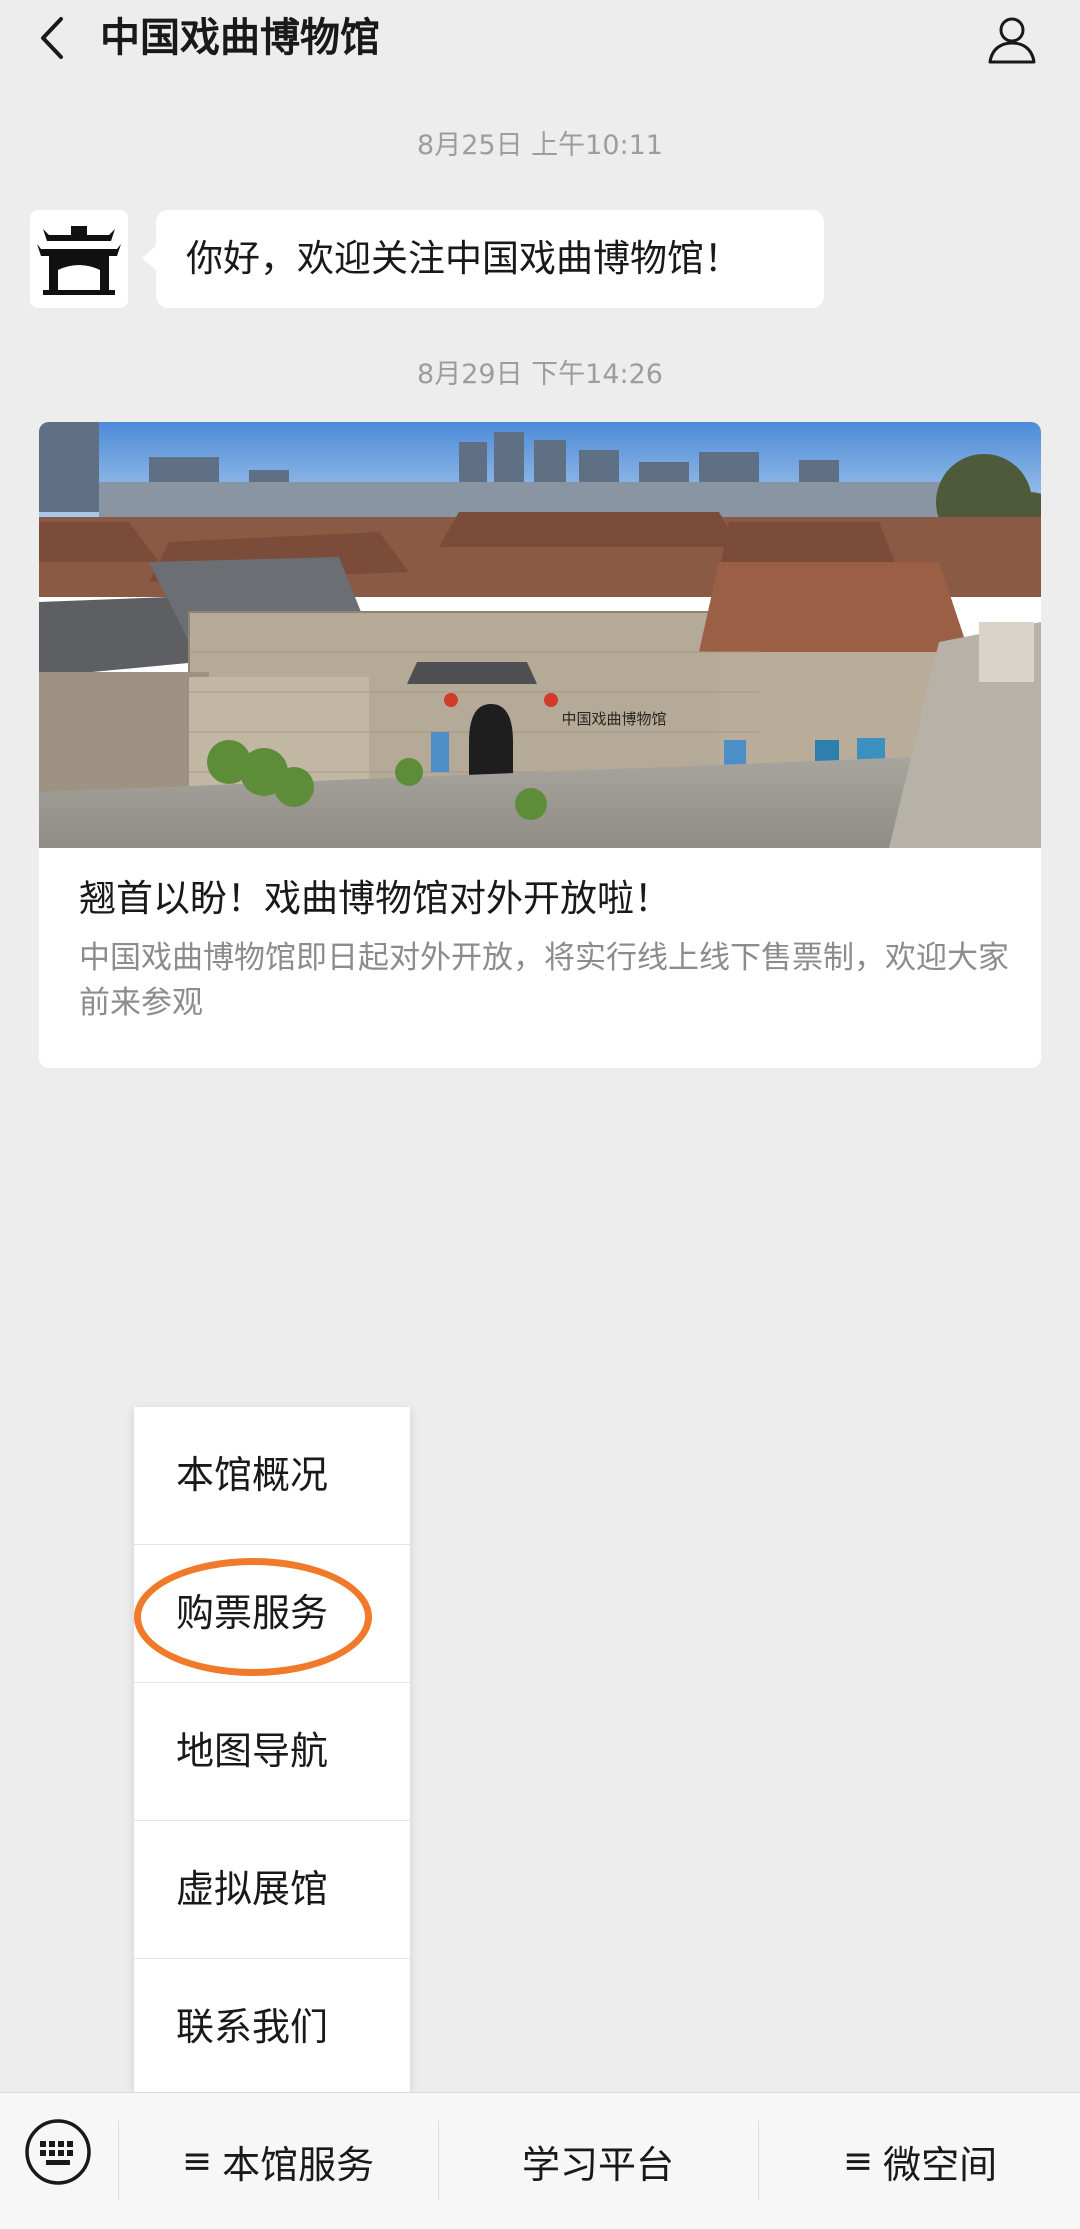 This screenshot has height=2229, width=1080. I want to click on welcome-message-bubble: 你好，欢迎关注中国戏曲博物馆！, so click(483, 259).